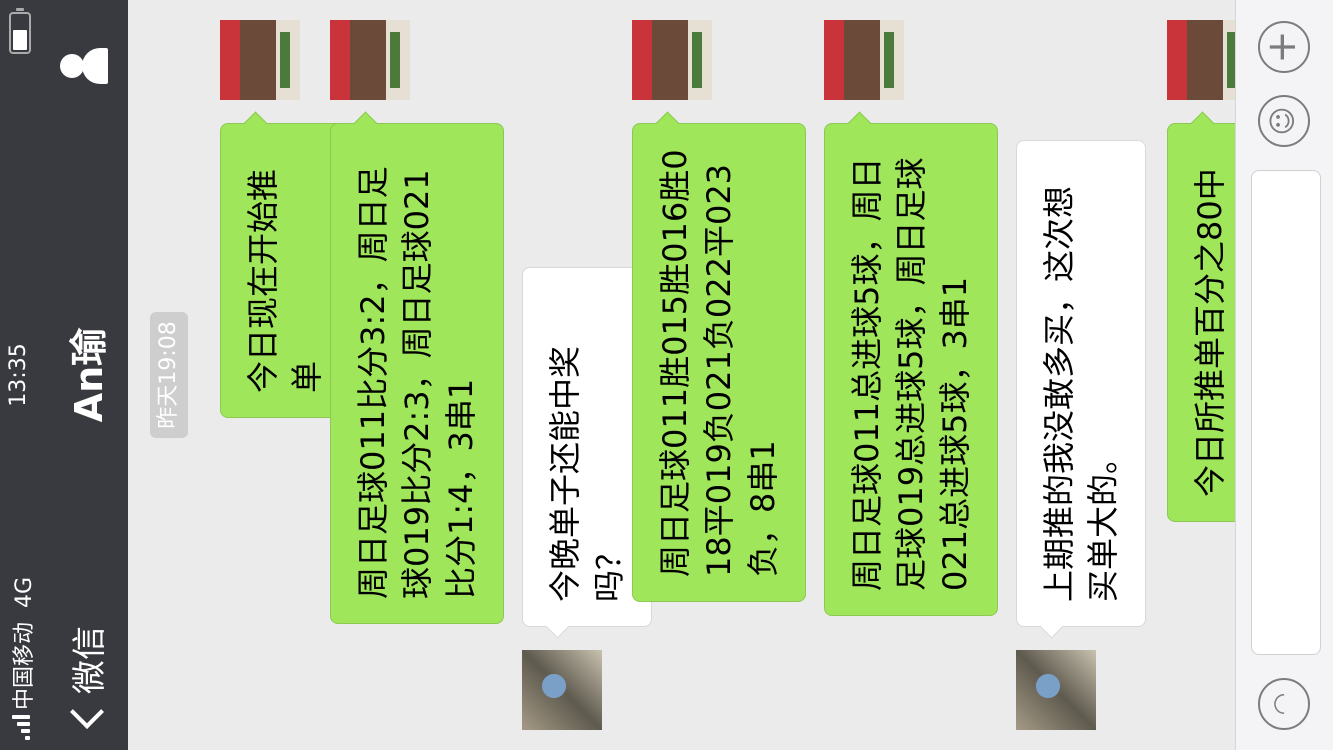 The height and width of the screenshot is (750, 1333). Describe the element at coordinates (20, 33) in the screenshot. I see `battery-icon` at that location.